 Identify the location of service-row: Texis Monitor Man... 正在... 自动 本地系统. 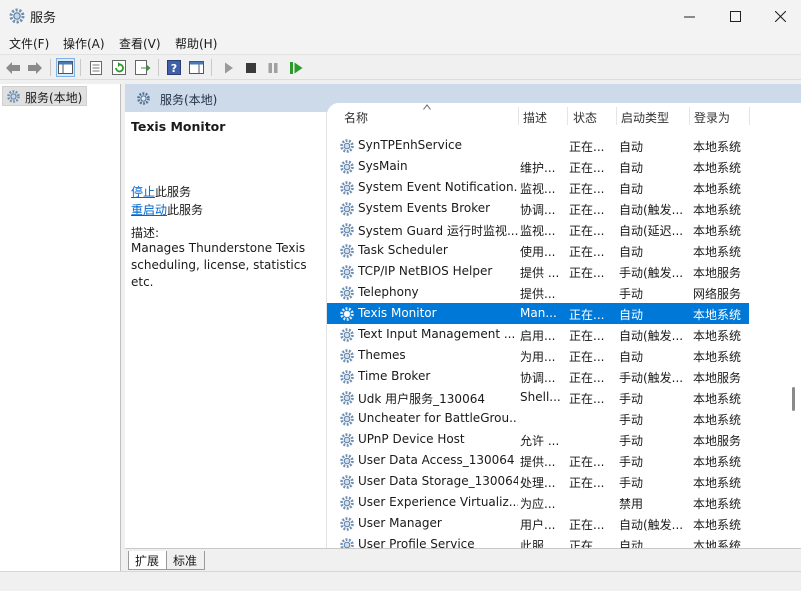
(538, 313).